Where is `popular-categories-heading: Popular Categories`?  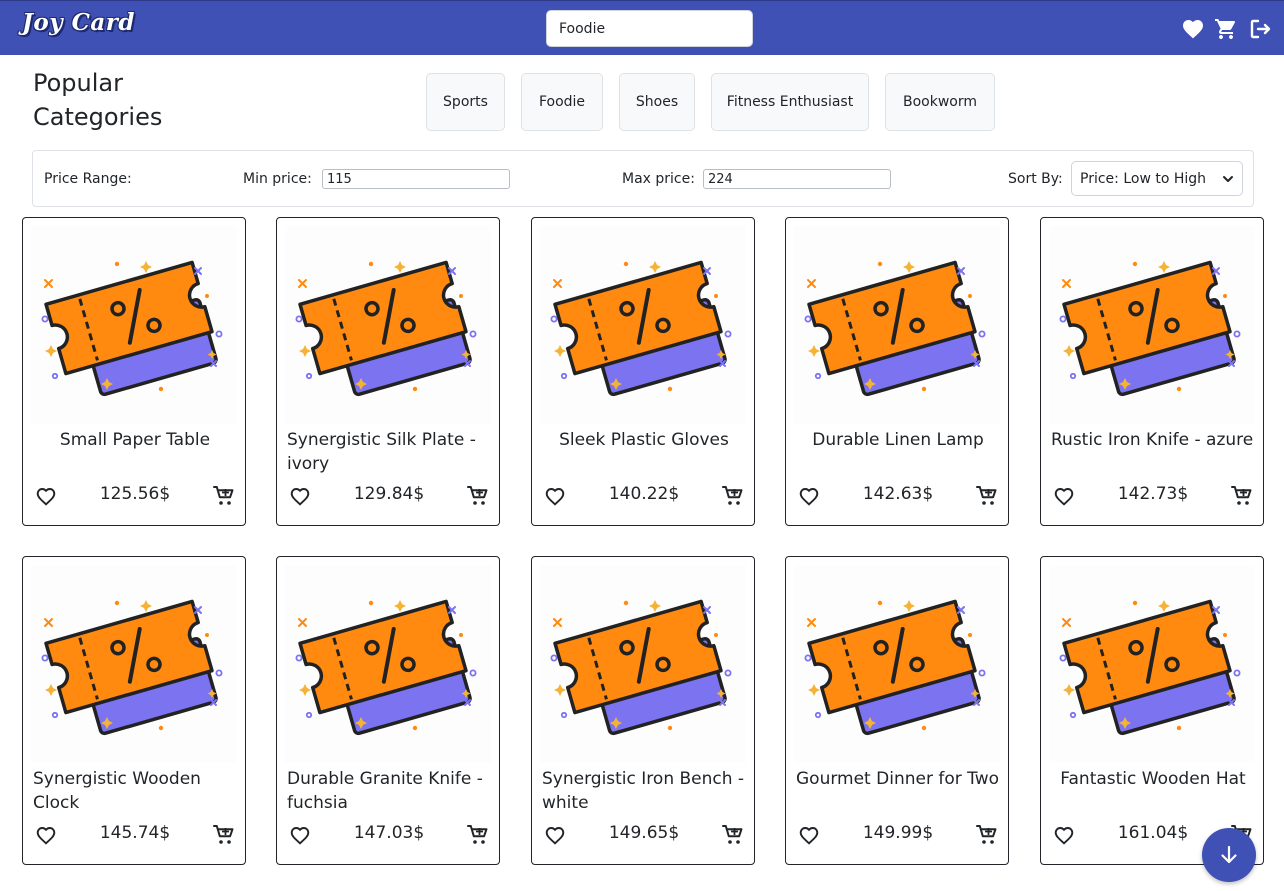
popular-categories-heading: Popular Categories is located at coordinates (98, 100).